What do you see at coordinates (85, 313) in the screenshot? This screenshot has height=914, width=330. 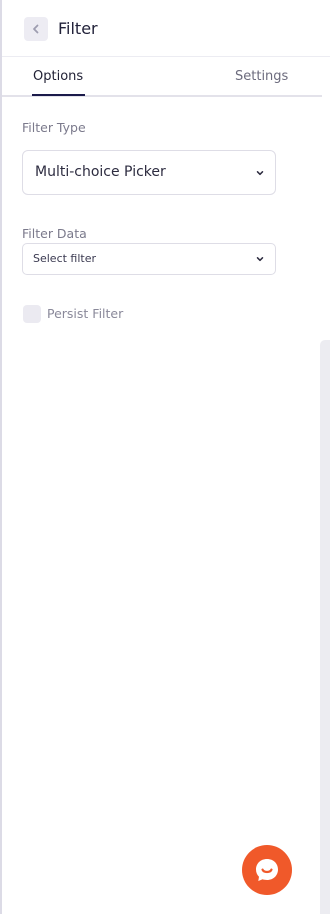 I see `persist-filter-label: Persist Filter` at bounding box center [85, 313].